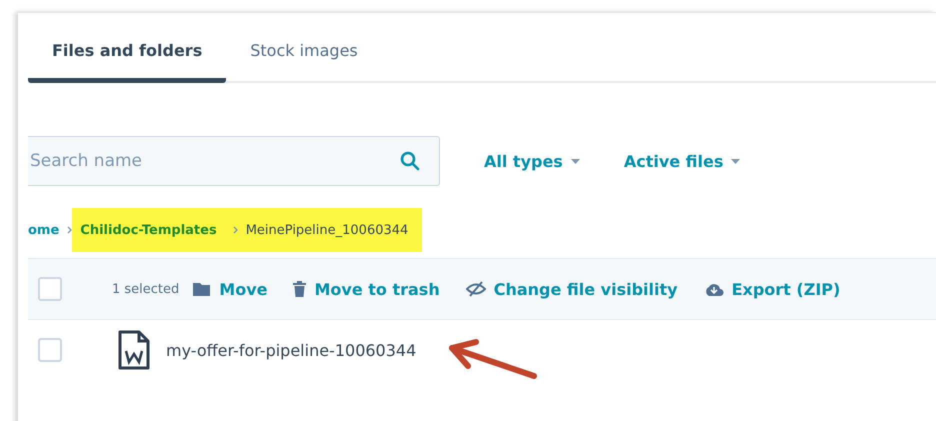  I want to click on breadcrumb-link: ome, so click(44, 230).